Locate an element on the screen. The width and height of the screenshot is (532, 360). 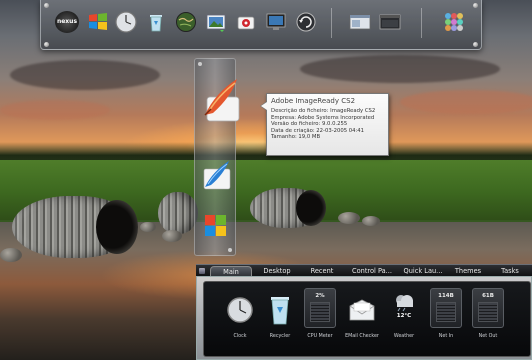
weather-icon is located at coordinates (404, 303).